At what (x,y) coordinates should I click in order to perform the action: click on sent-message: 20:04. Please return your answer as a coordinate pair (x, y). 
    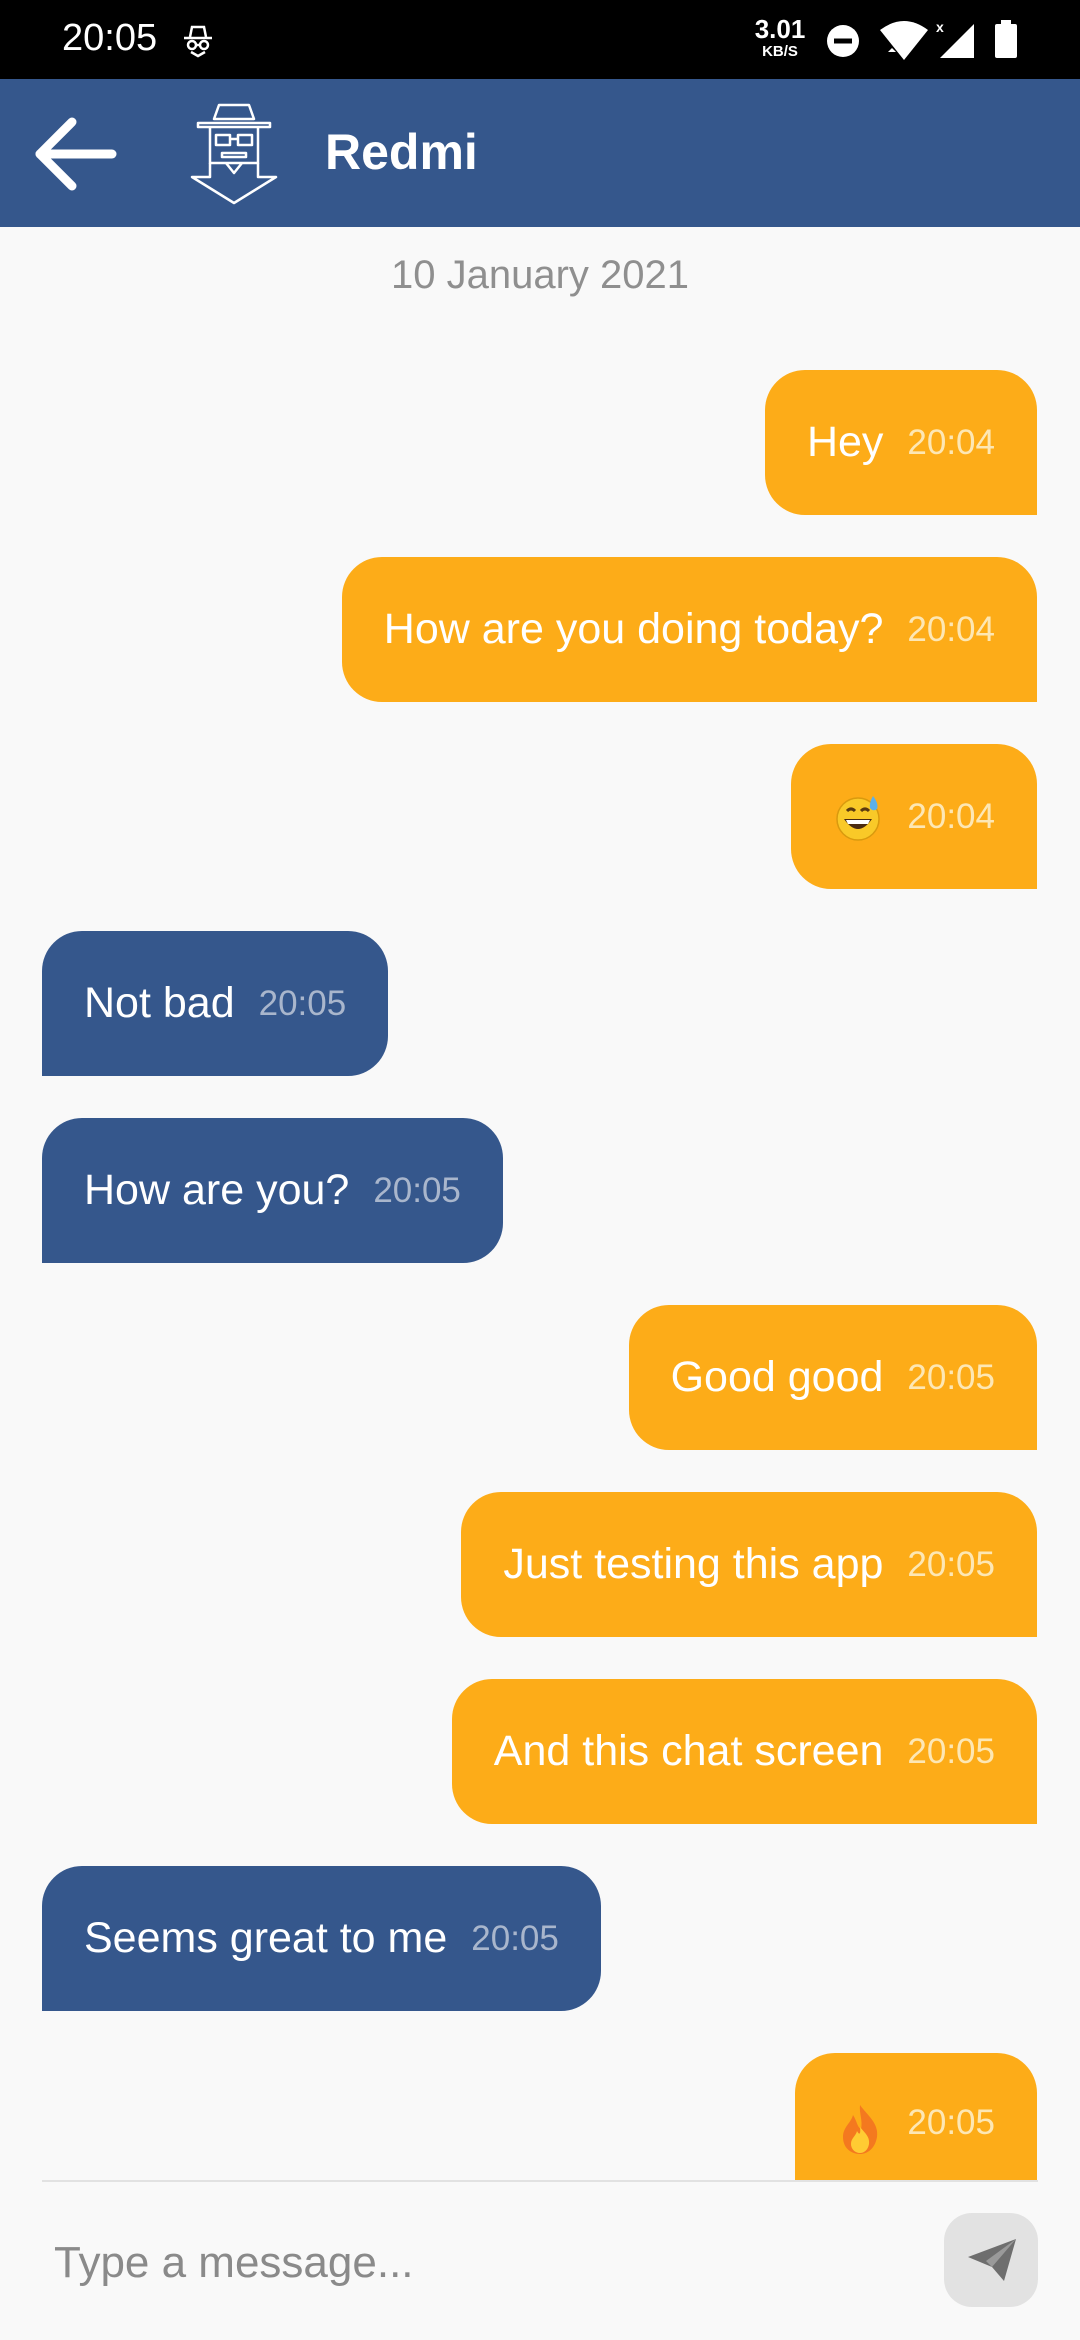
    Looking at the image, I should click on (914, 816).